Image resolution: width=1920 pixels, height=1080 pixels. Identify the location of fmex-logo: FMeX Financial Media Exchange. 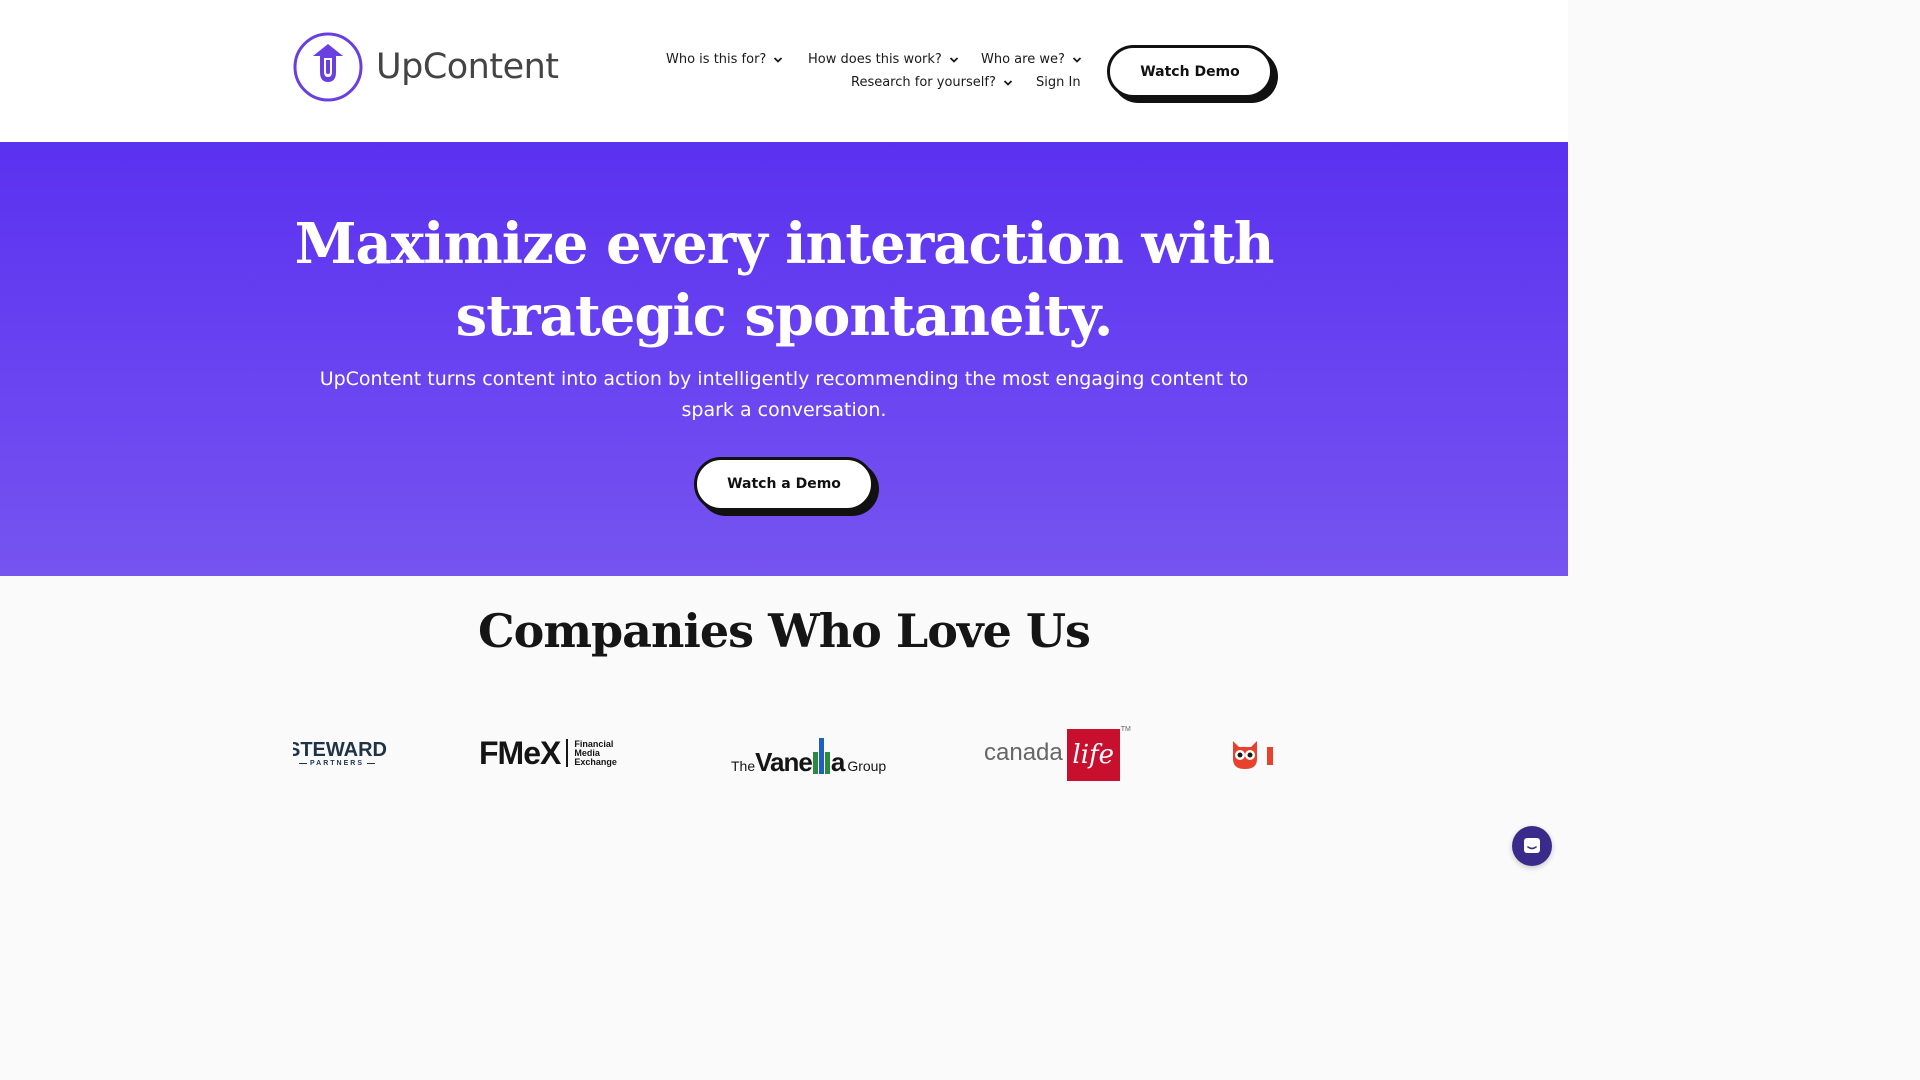
(548, 753).